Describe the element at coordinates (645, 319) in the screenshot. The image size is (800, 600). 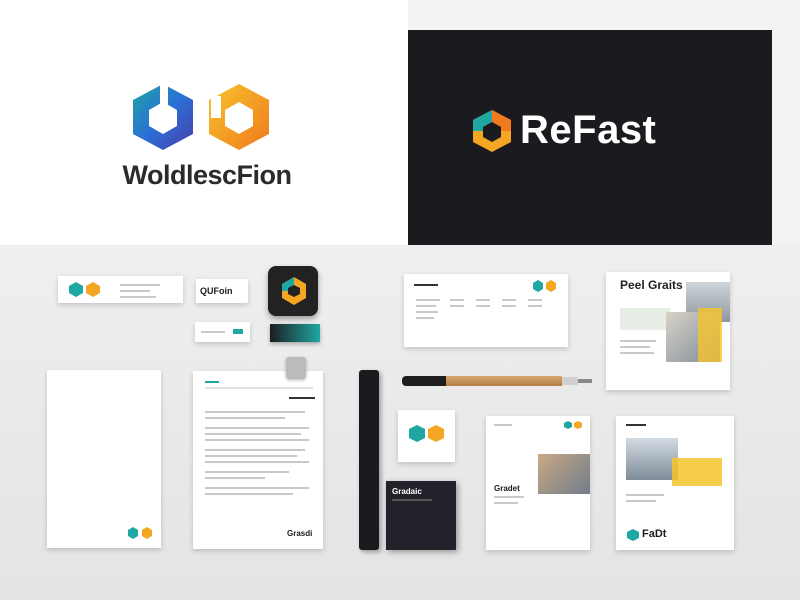
I see `report-text-block` at that location.